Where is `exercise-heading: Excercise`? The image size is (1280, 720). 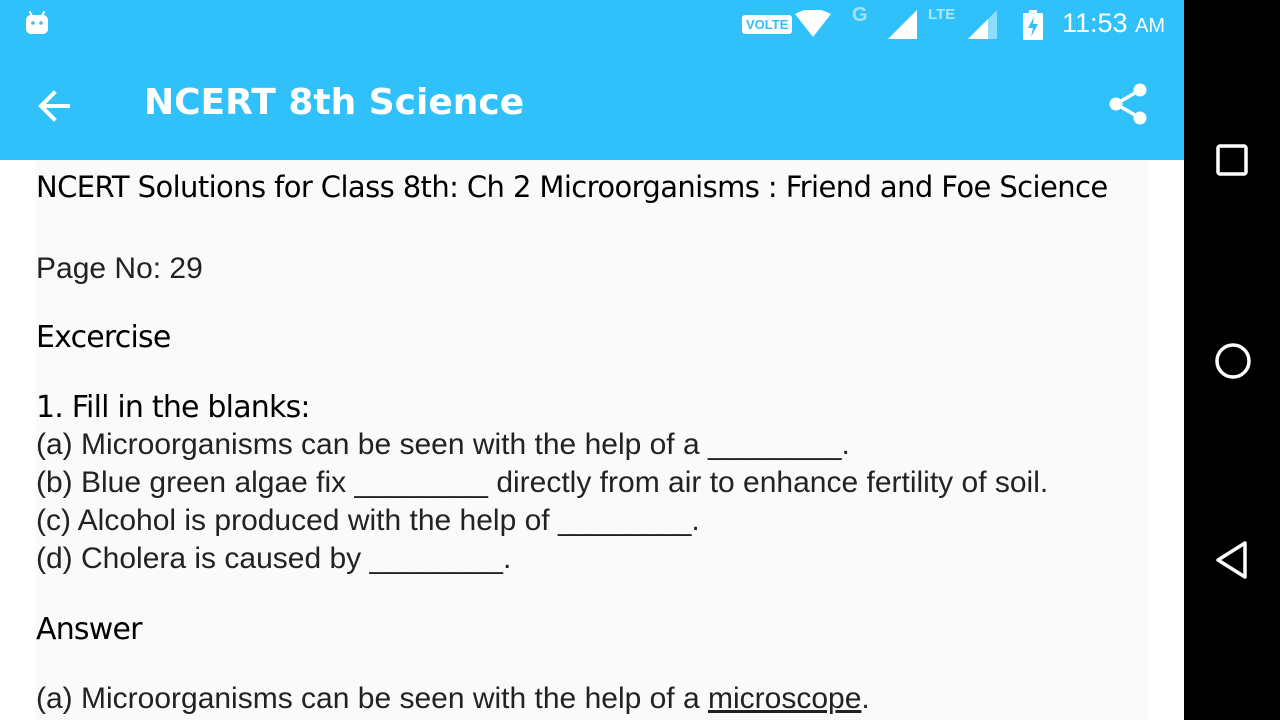
exercise-heading: Excercise is located at coordinates (103, 337).